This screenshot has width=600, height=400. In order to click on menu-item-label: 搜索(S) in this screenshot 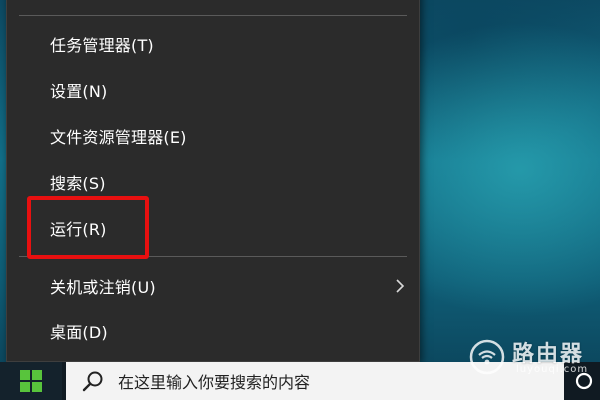, I will do `click(78, 183)`.